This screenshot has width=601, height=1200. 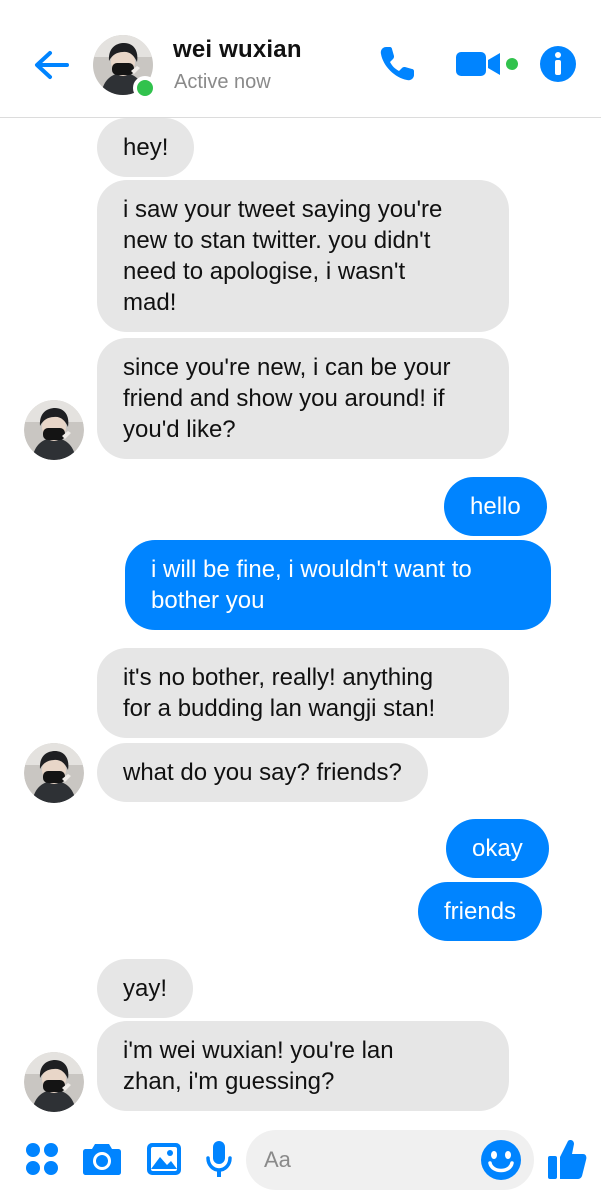 I want to click on four-dots-icon, so click(x=42, y=1159).